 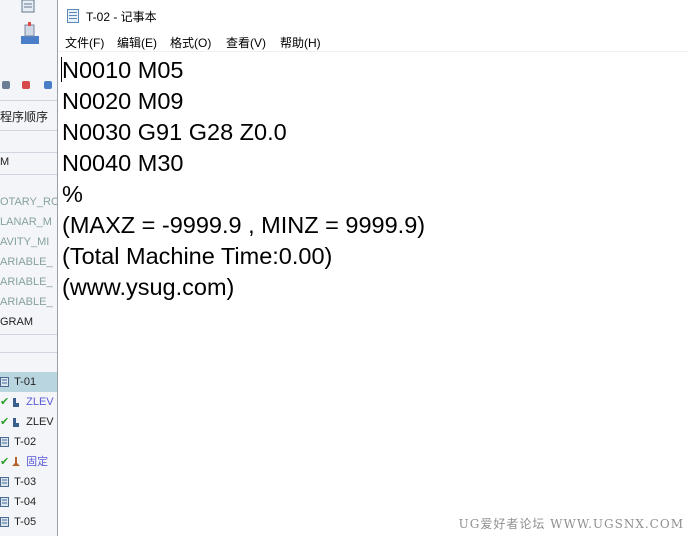 I want to click on tree-item-program: T-04, so click(x=28, y=502).